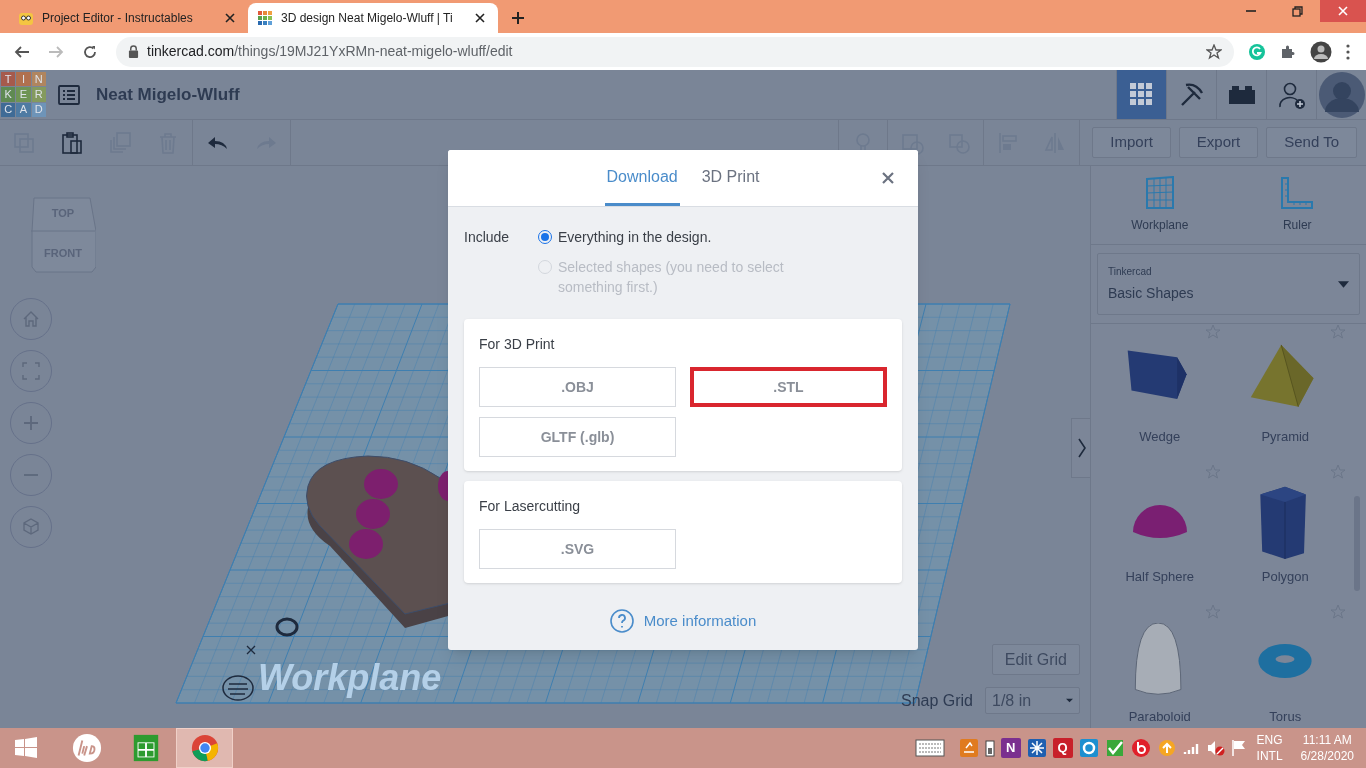 The height and width of the screenshot is (768, 1366). I want to click on collapse-panel-button, so click(1081, 448).